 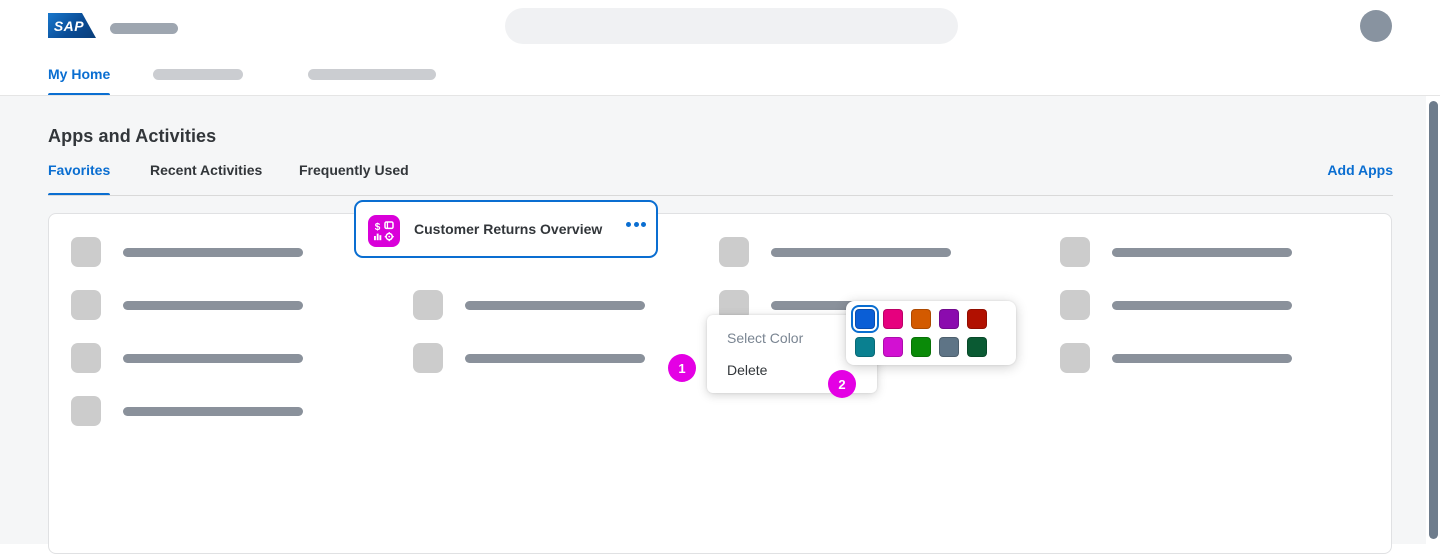 I want to click on color-swatch-orange, so click(x=921, y=319).